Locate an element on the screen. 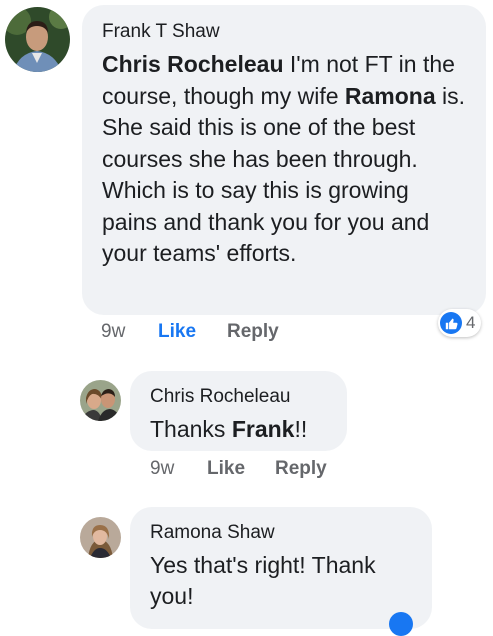 This screenshot has height=636, width=493. comment-text-part-1: Thanks is located at coordinates (191, 429).